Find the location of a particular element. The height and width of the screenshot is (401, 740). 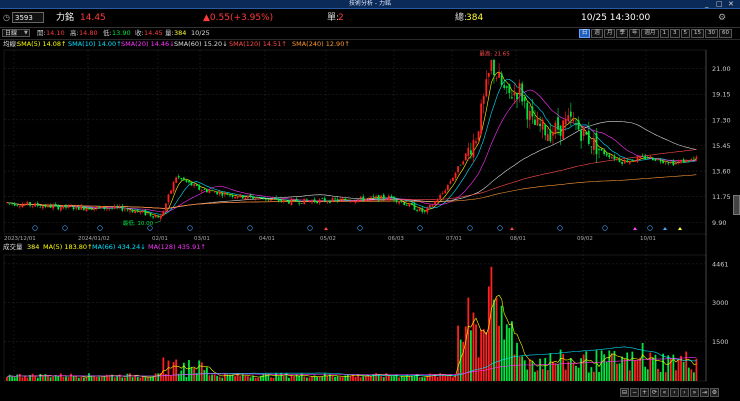

forward-icon: › is located at coordinates (684, 392).